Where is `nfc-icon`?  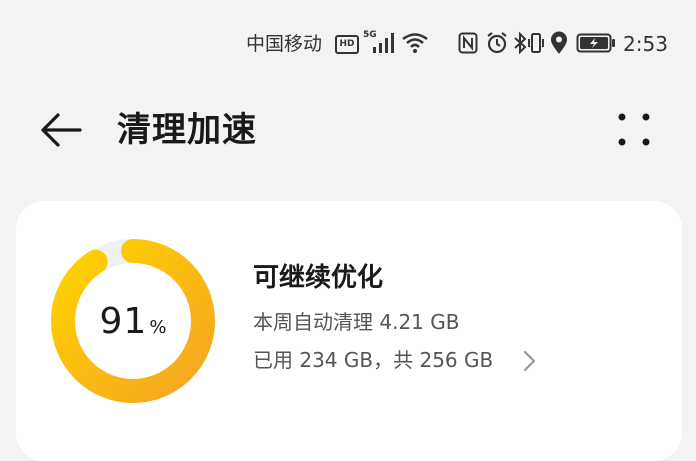 nfc-icon is located at coordinates (468, 43).